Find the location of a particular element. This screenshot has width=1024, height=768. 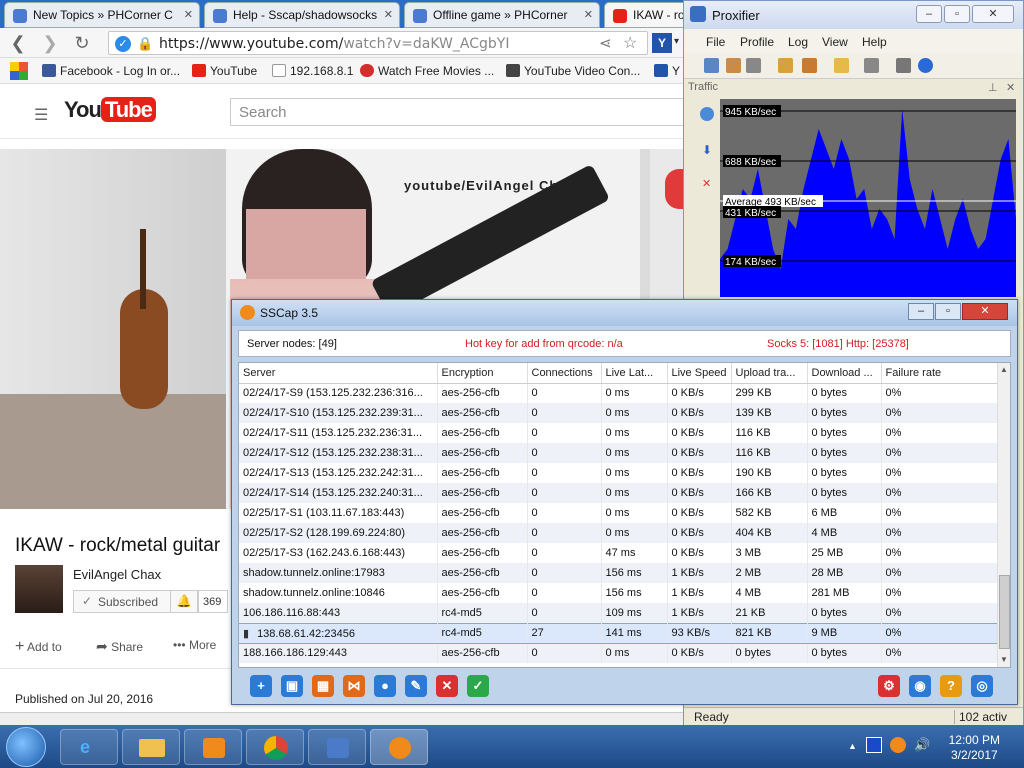

clear-icon: ✕ is located at coordinates (706, 183).